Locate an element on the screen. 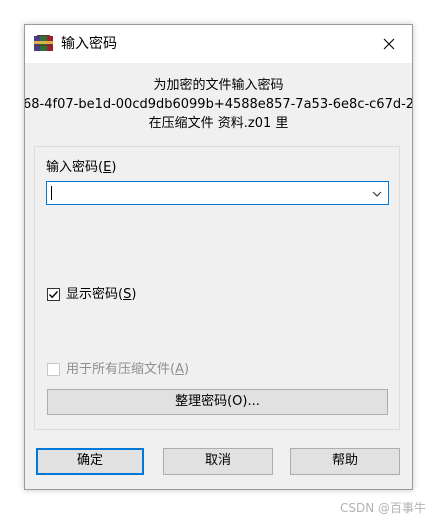 The width and height of the screenshot is (438, 524). password-access-key: E is located at coordinates (107, 167).